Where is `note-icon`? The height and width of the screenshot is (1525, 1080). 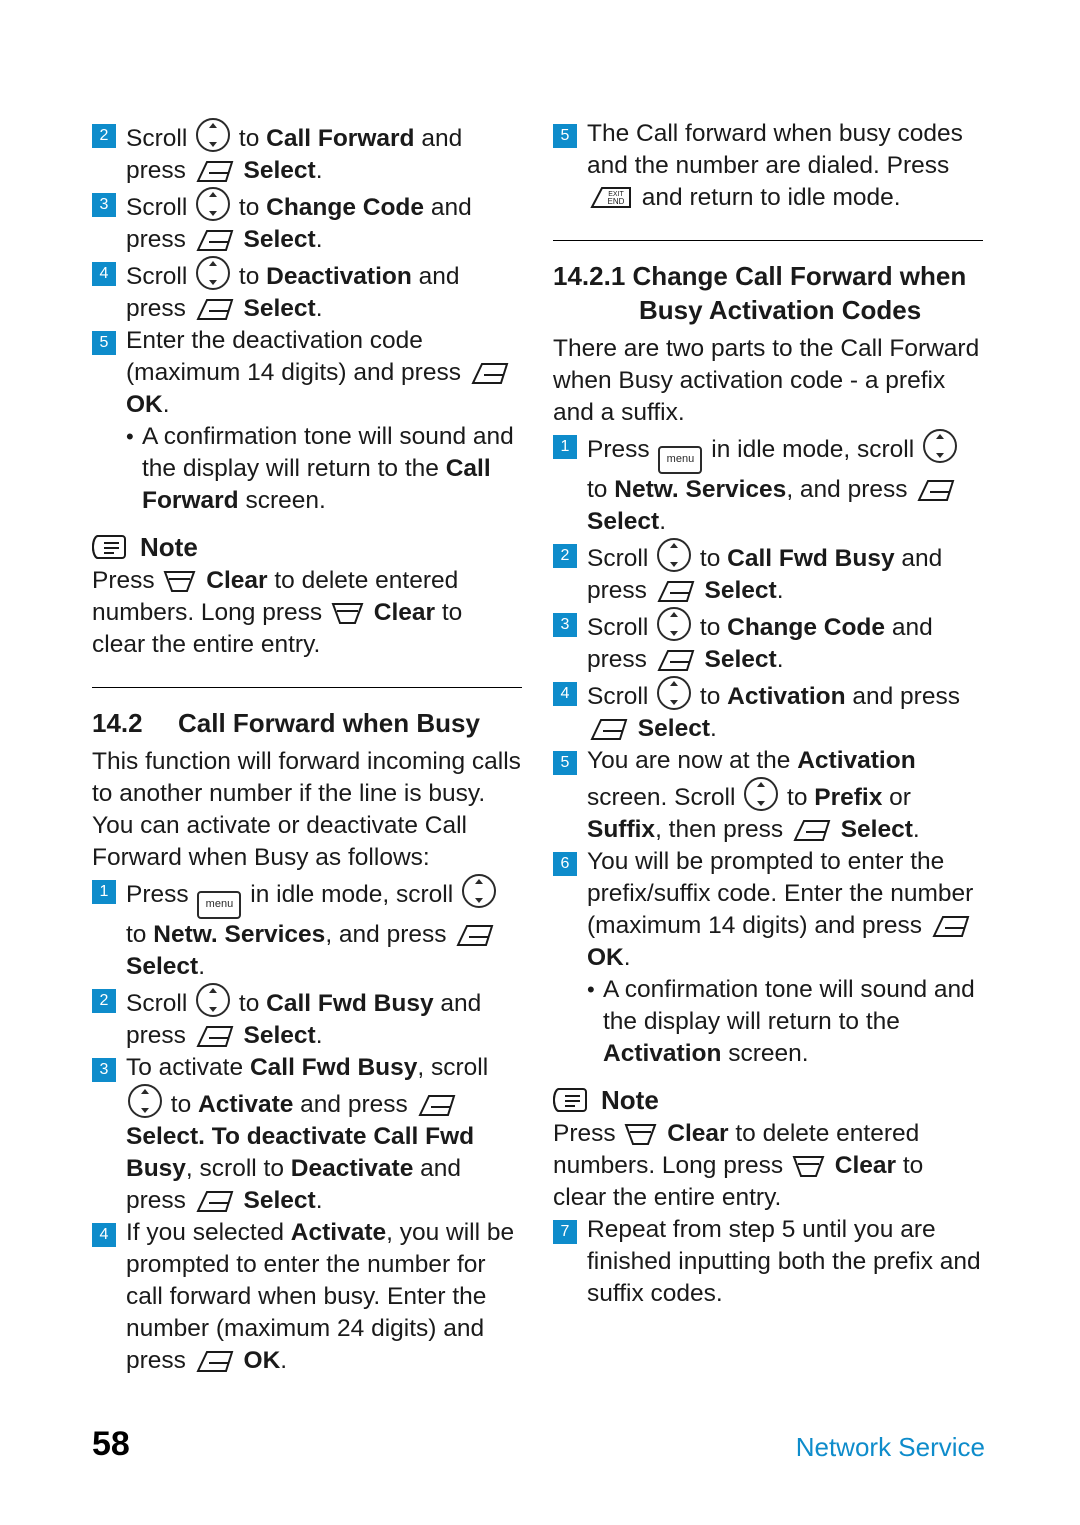
note-icon is located at coordinates (109, 547).